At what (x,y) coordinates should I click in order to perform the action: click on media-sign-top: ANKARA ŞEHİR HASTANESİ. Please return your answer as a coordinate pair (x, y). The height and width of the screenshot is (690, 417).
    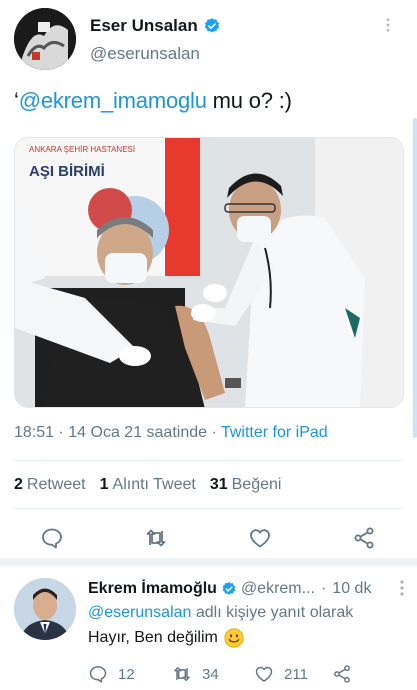
    Looking at the image, I should click on (82, 149).